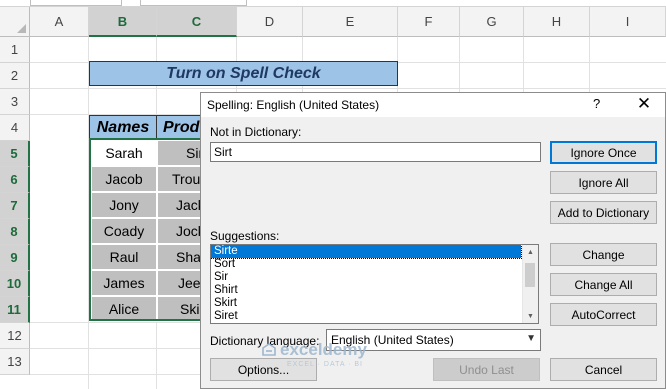 The height and width of the screenshot is (389, 666). I want to click on row-header-7: 7, so click(15, 206).